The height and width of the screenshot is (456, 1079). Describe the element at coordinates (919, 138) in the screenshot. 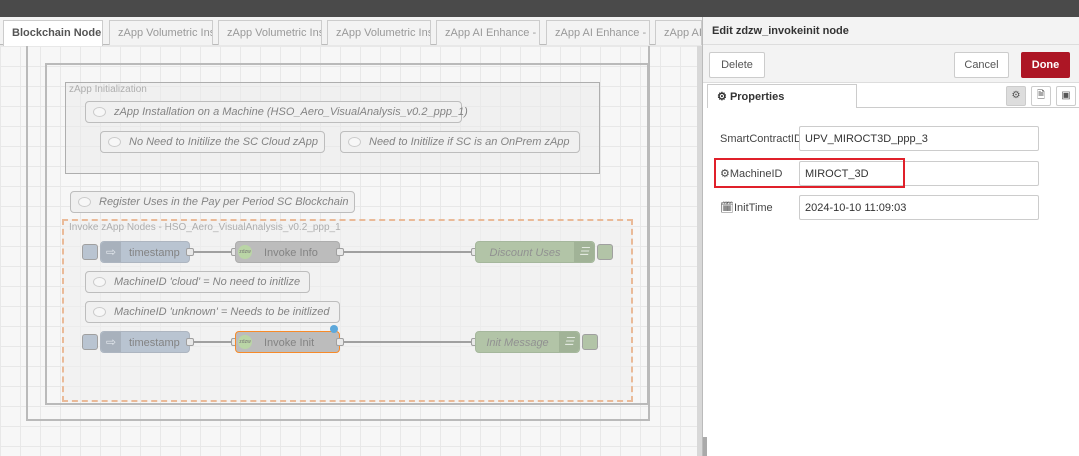

I see `smart-contract-input` at that location.